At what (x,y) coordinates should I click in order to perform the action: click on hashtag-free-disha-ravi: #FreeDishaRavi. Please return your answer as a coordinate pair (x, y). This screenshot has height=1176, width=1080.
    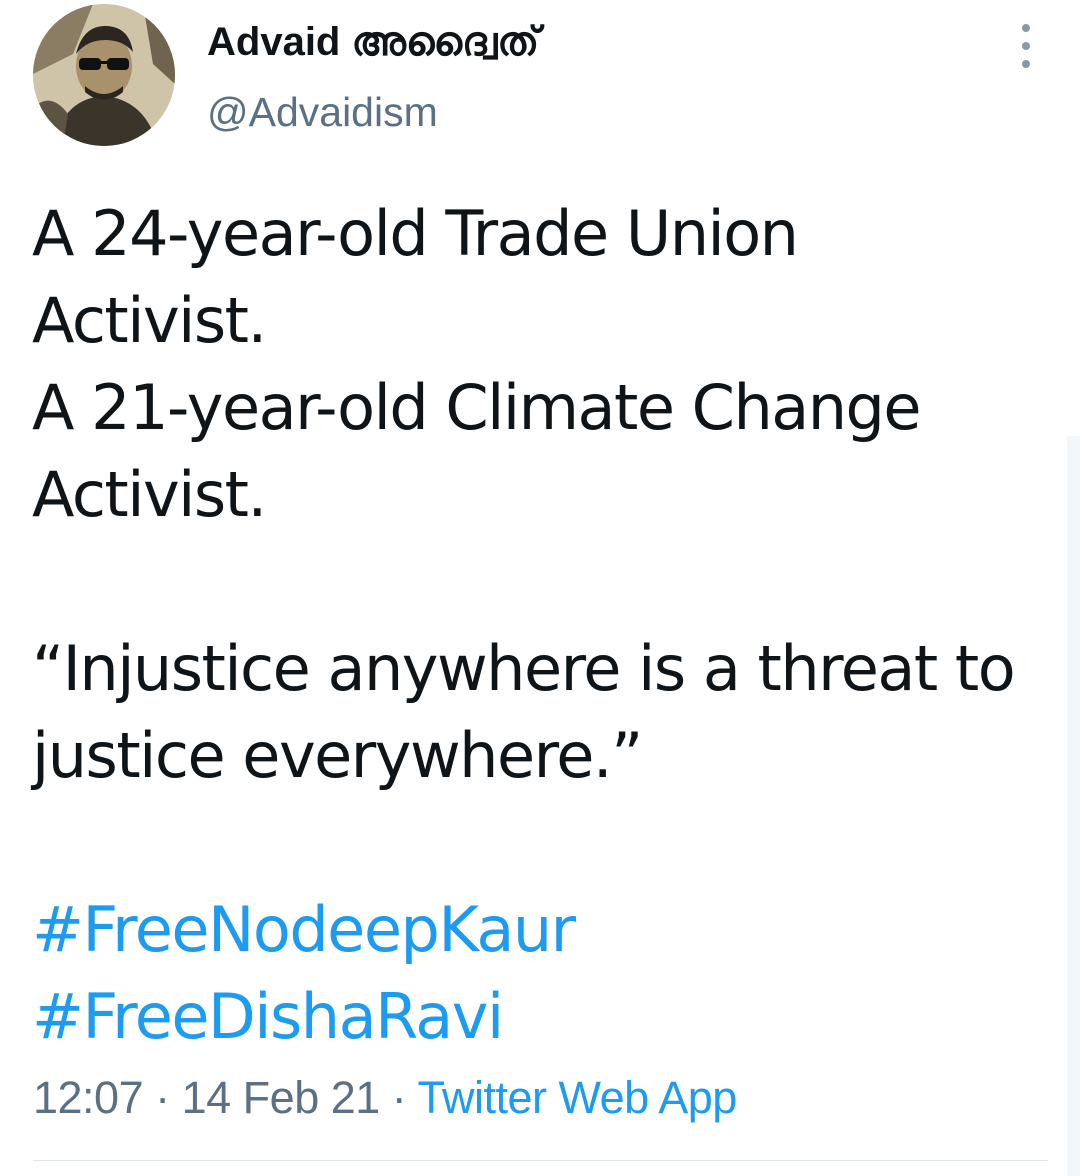
    Looking at the image, I should click on (542, 1016).